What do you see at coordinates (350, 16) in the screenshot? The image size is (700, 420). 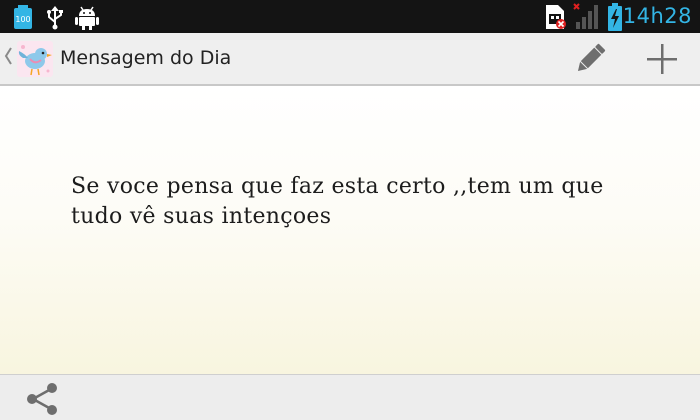 I see `status-bar: 100 14h28` at bounding box center [350, 16].